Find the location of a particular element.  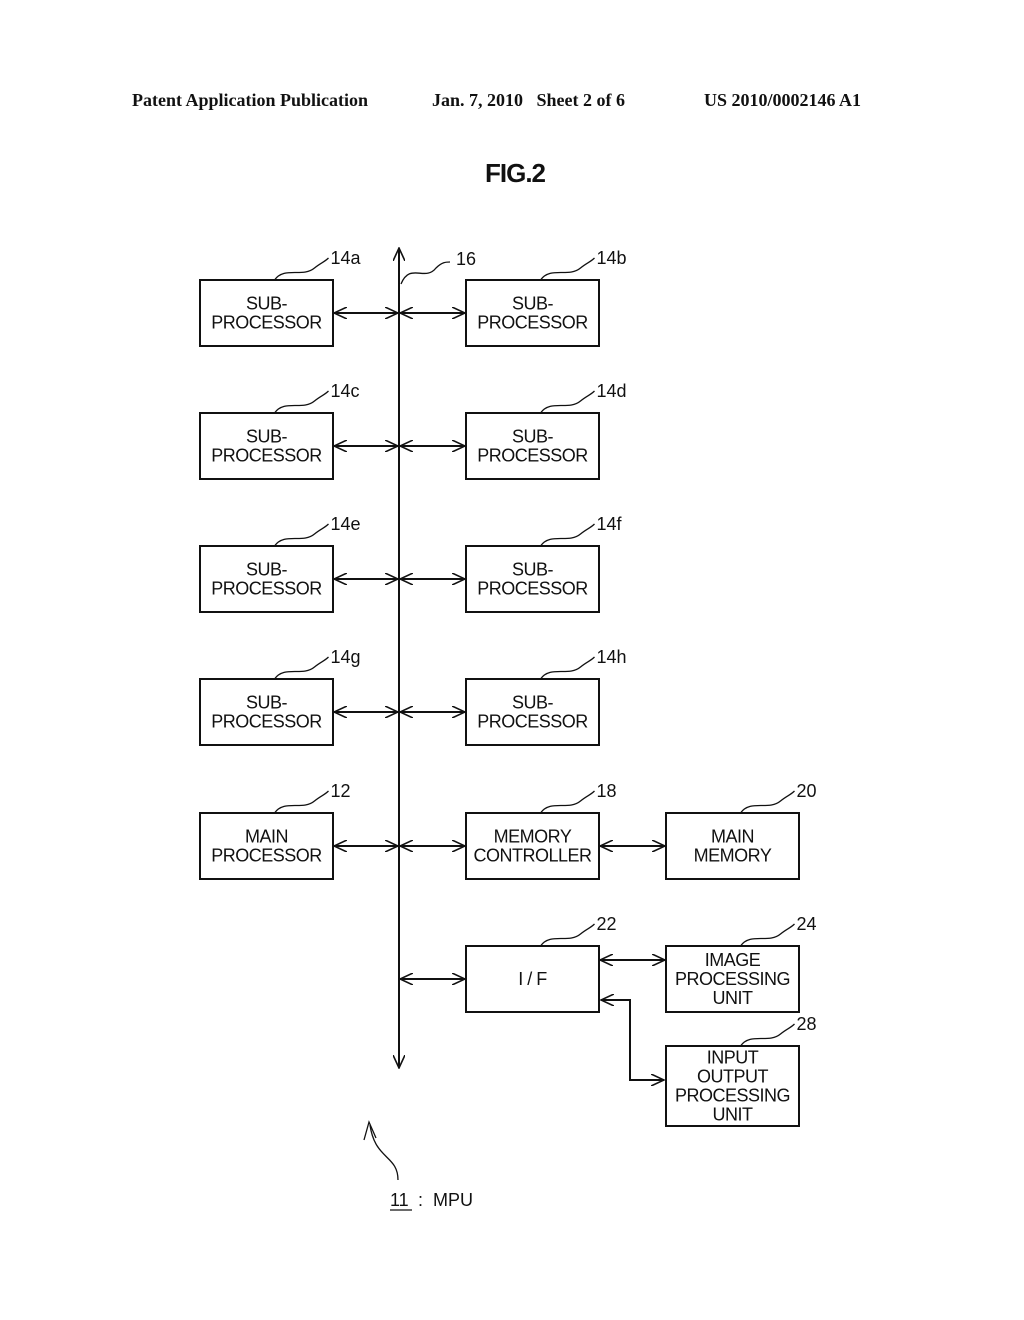

block-12-ref: 12 is located at coordinates (341, 791).